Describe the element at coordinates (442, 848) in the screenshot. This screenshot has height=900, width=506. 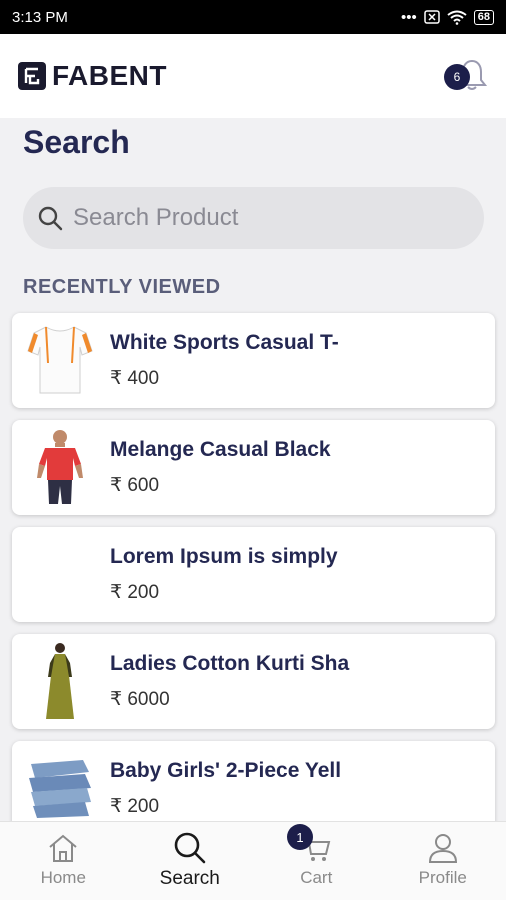
I see `profile-icon` at that location.